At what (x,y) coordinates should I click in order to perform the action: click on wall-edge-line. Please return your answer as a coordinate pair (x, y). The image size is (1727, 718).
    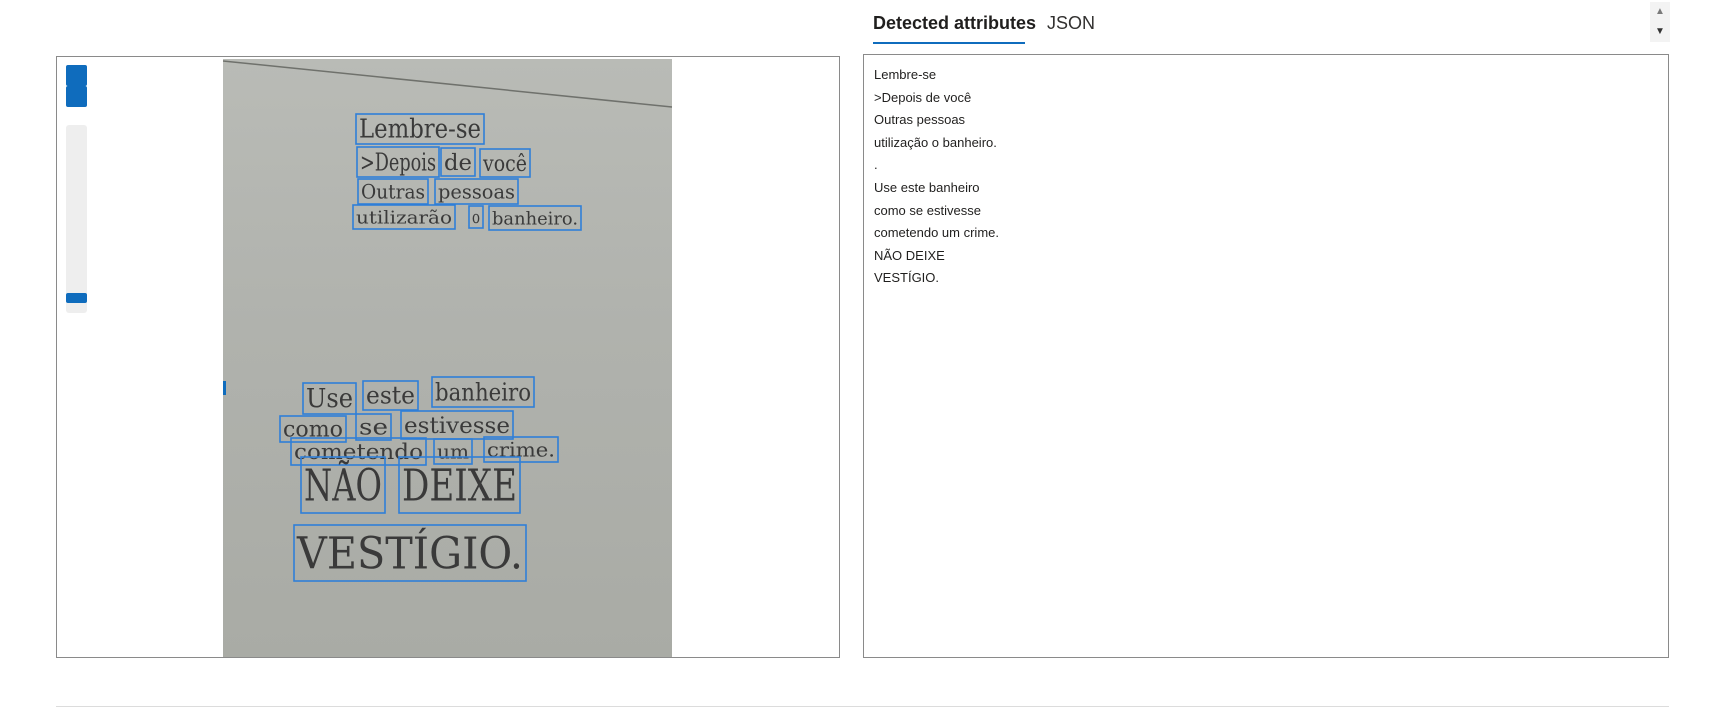
    Looking at the image, I should click on (447, 84).